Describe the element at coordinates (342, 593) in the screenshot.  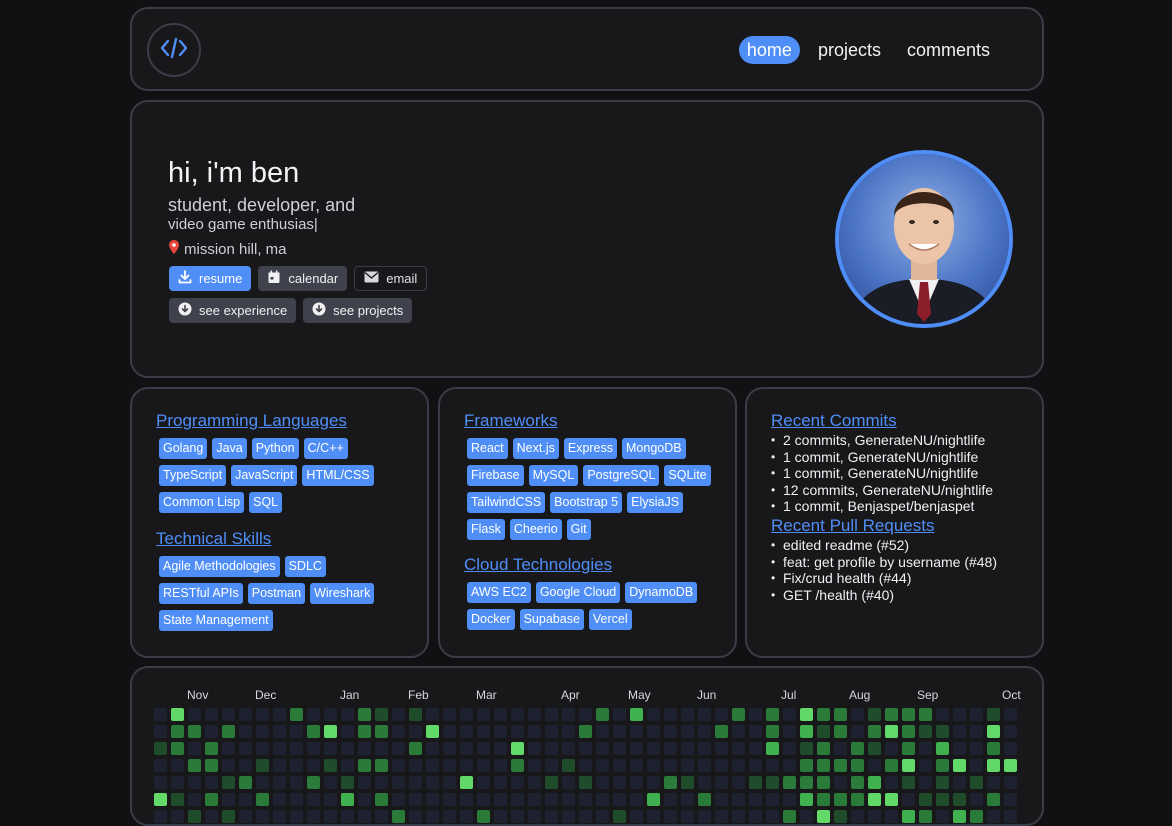
I see `skill-tag: Wireshark` at that location.